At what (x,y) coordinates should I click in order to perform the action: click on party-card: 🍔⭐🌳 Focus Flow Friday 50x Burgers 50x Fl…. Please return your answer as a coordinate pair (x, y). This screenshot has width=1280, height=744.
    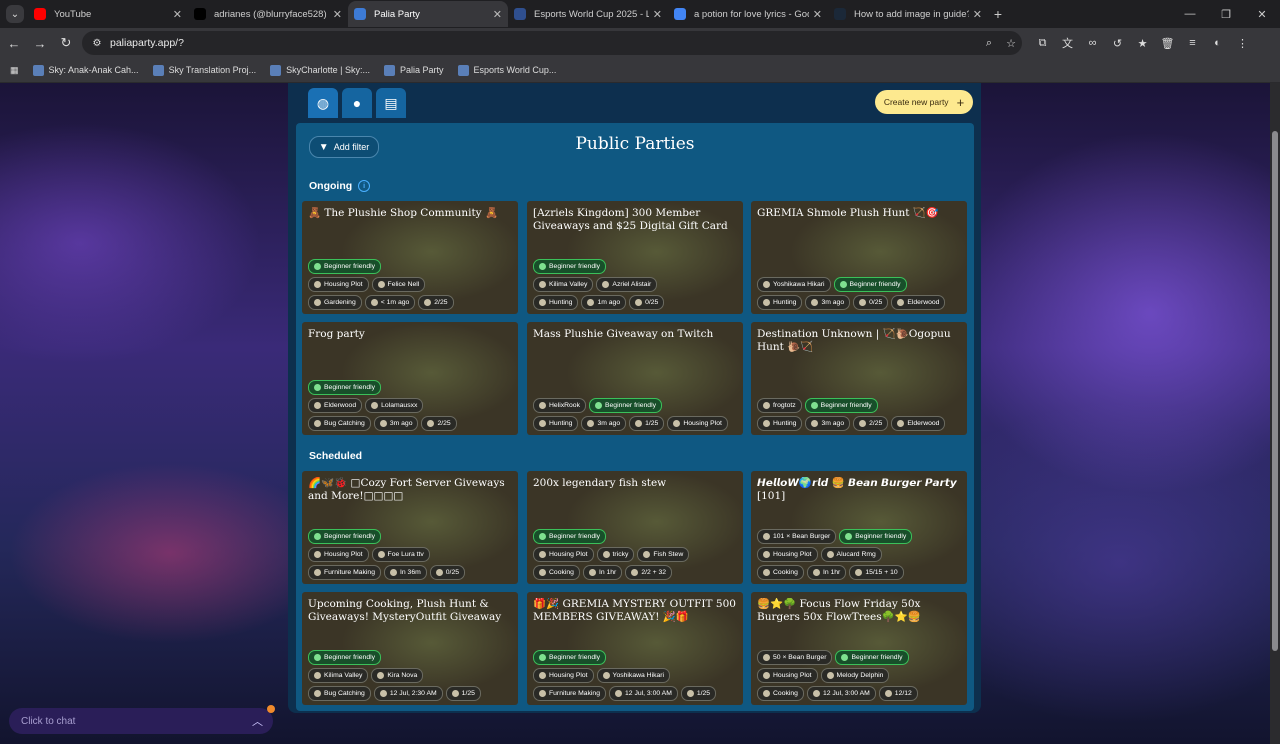
    Looking at the image, I should click on (859, 648).